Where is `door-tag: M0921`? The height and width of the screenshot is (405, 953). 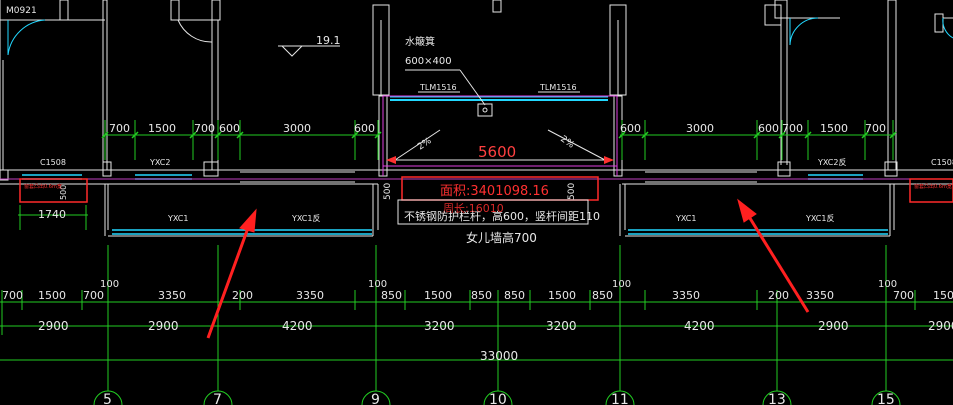 door-tag: M0921 is located at coordinates (21, 11).